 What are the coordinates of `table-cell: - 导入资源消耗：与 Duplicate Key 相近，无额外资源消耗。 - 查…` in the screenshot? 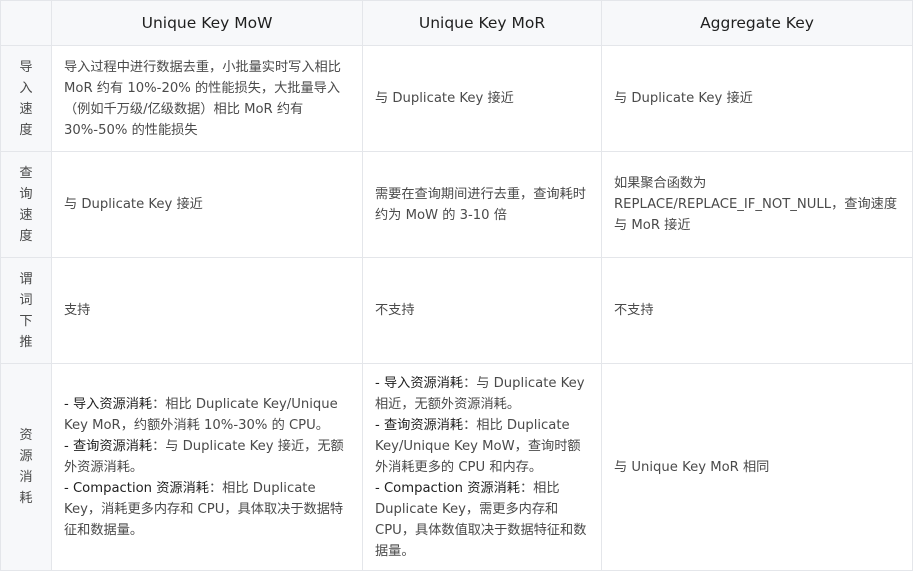 It's located at (482, 467).